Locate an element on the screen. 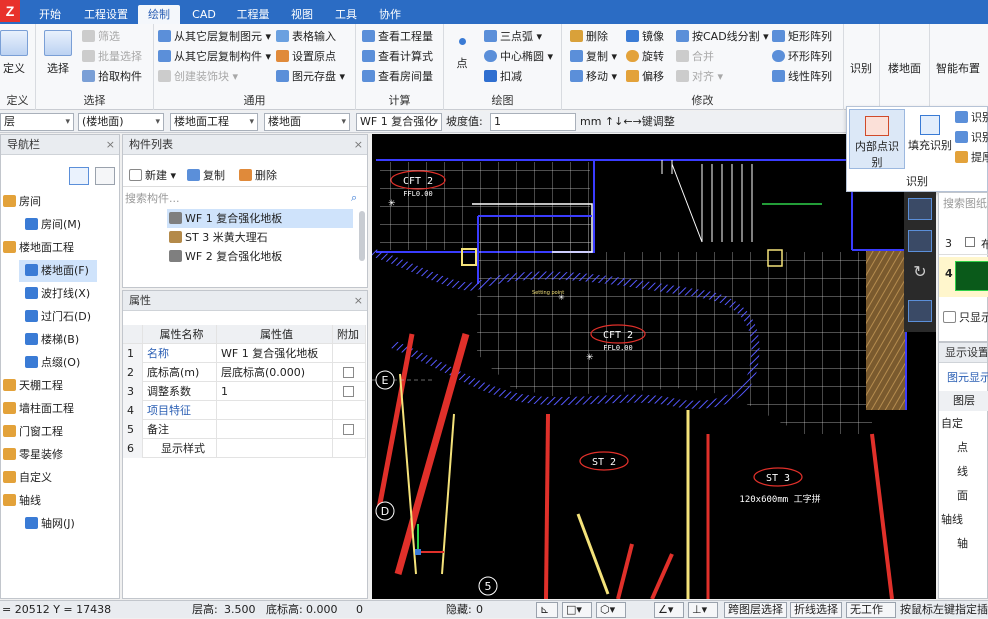  property-row: 3 调整系数 1 is located at coordinates (244, 391).